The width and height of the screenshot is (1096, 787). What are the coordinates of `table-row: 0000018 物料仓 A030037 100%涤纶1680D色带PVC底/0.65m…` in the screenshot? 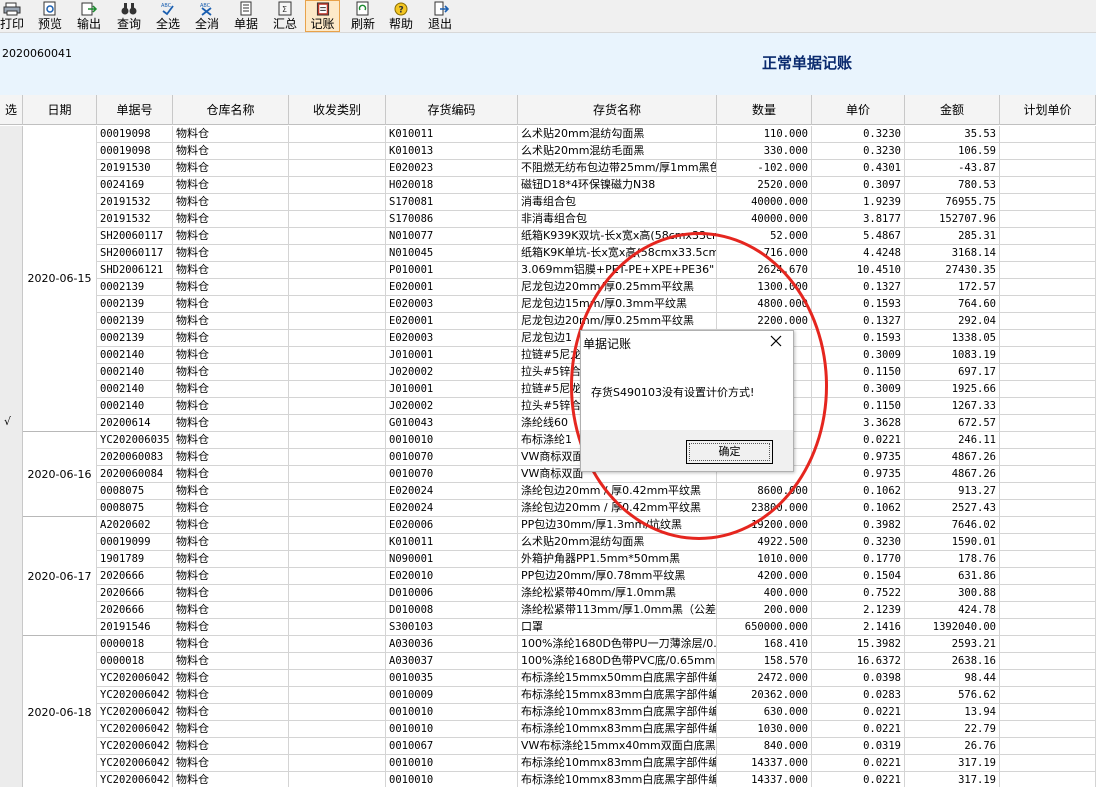 It's located at (548, 661).